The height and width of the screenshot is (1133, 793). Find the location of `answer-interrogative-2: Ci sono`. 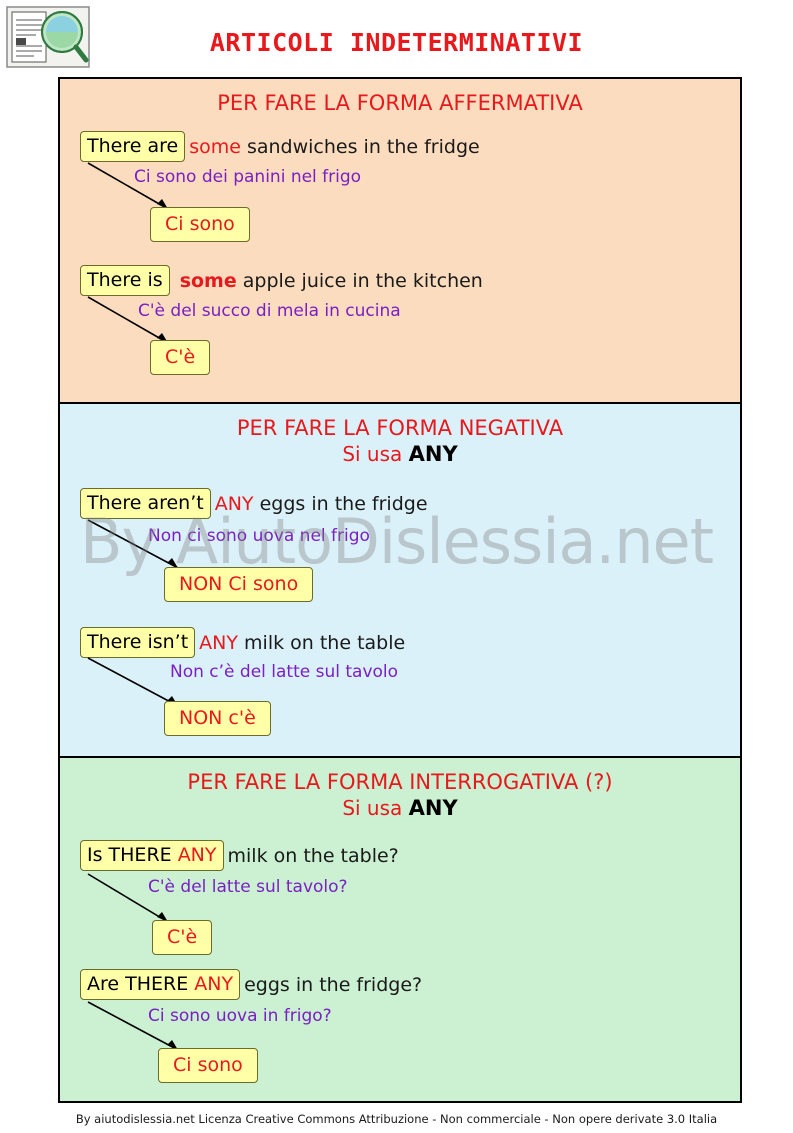

answer-interrogative-2: Ci sono is located at coordinates (208, 1065).